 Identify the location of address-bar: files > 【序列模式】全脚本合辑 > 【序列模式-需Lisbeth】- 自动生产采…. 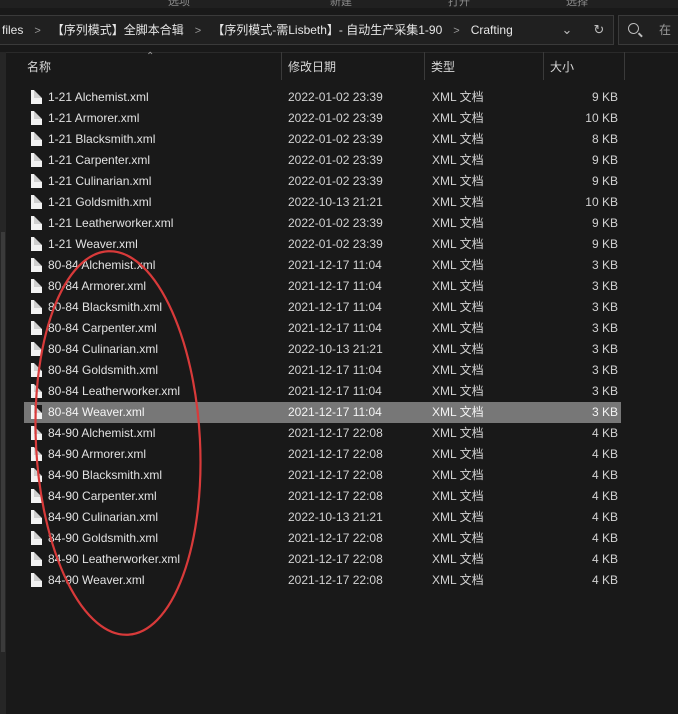
(307, 30).